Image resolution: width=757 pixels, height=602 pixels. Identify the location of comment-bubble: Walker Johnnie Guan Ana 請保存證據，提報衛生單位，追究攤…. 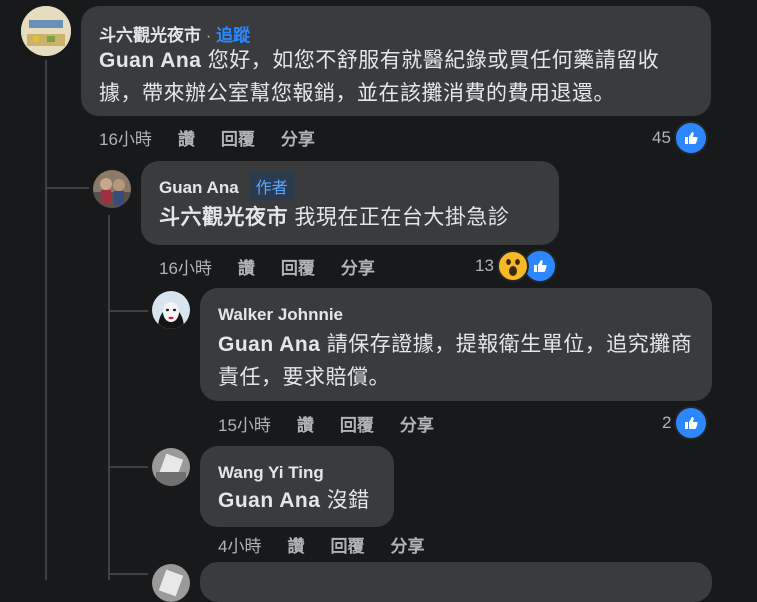
(456, 344).